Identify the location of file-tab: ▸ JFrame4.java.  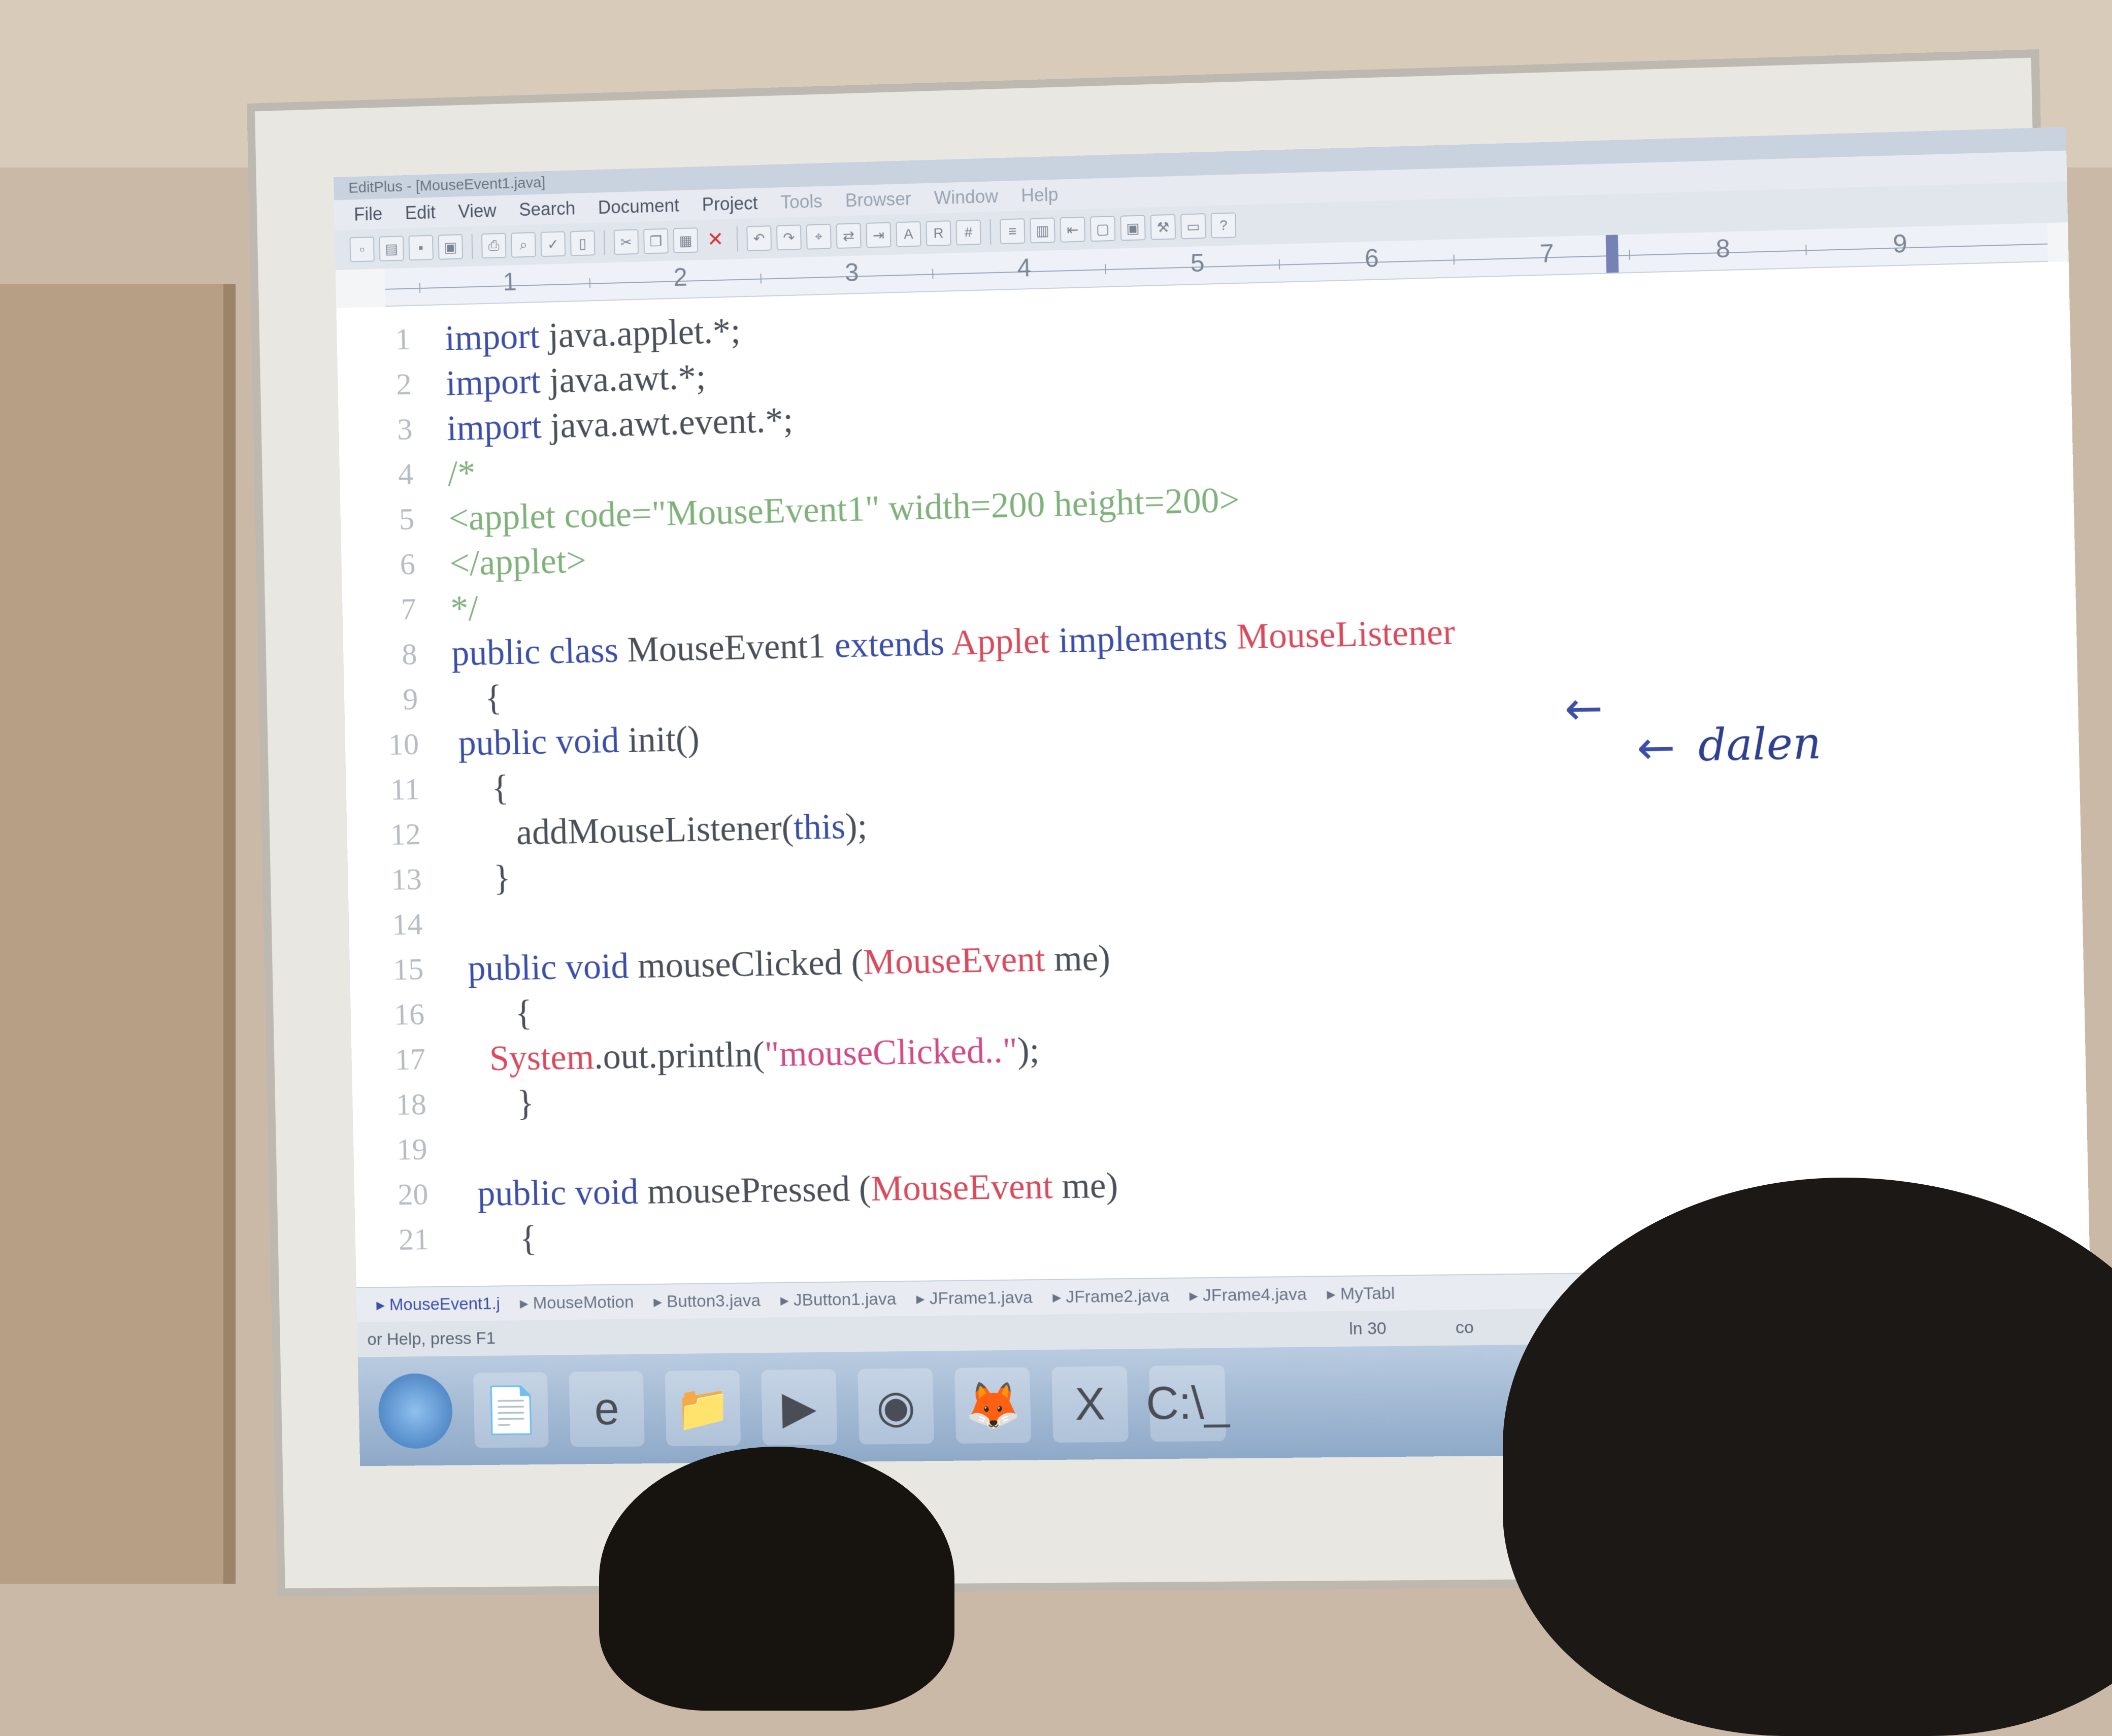
(1248, 1295).